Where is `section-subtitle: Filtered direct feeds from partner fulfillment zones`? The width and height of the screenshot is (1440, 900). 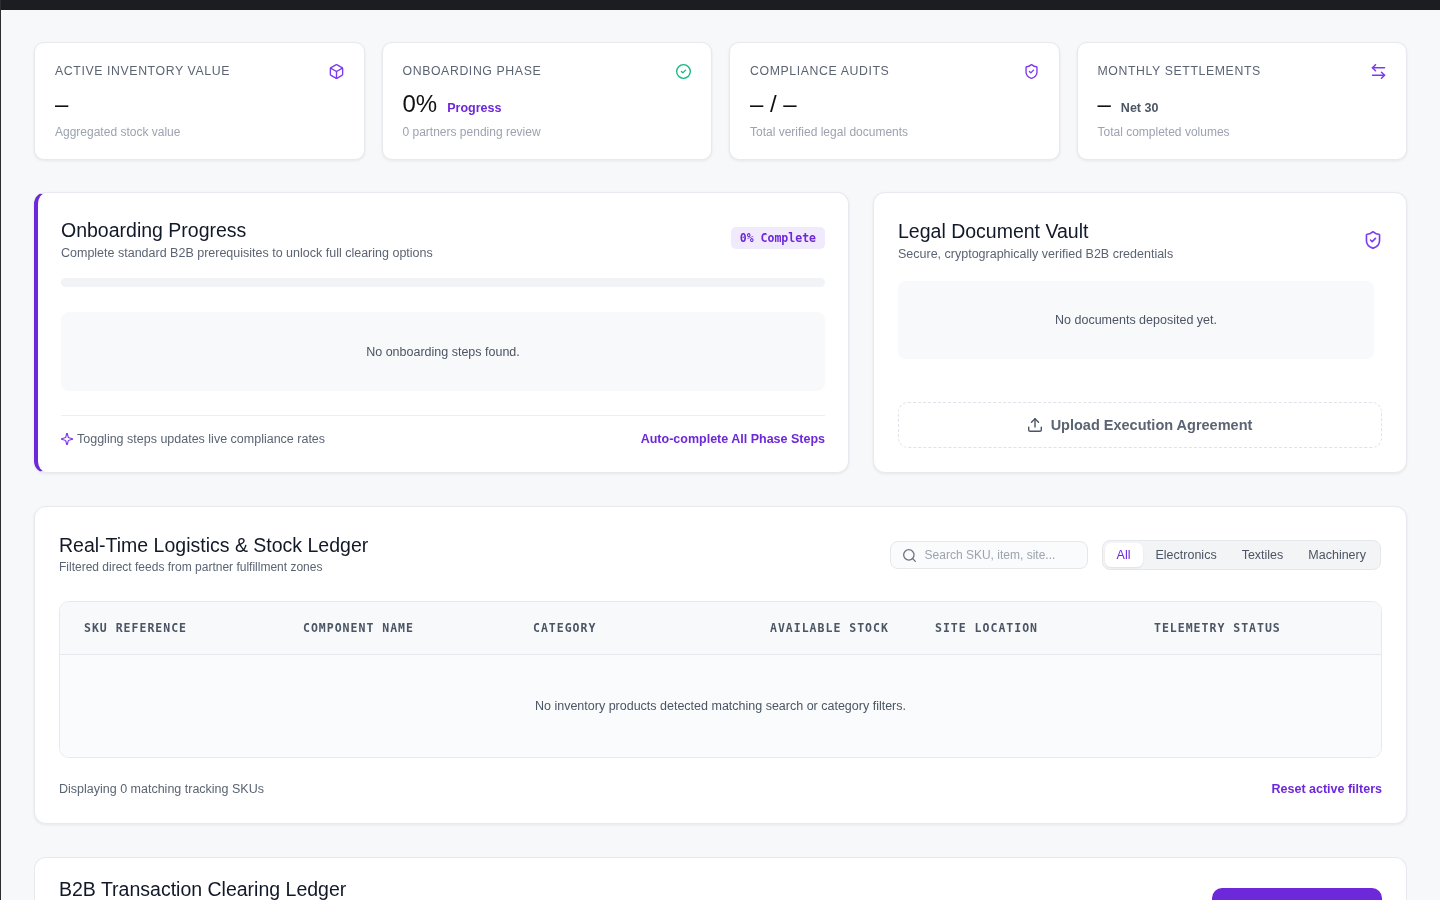
section-subtitle: Filtered direct feeds from partner fulfillment zones is located at coordinates (191, 567).